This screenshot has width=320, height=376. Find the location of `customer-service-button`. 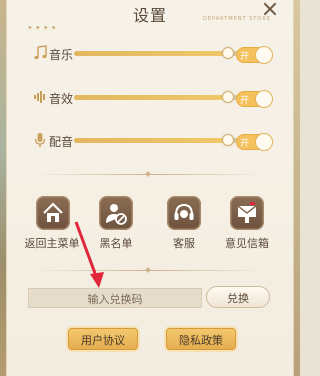

customer-service-button is located at coordinates (184, 213).